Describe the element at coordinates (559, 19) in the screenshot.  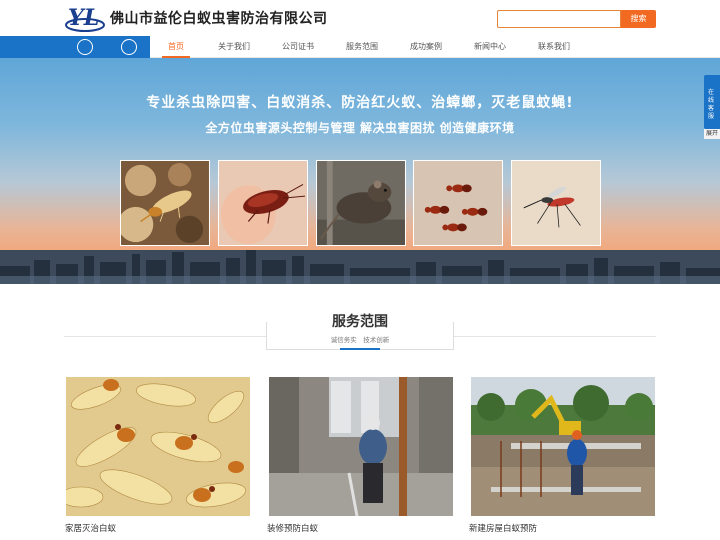
I see `search-input` at that location.